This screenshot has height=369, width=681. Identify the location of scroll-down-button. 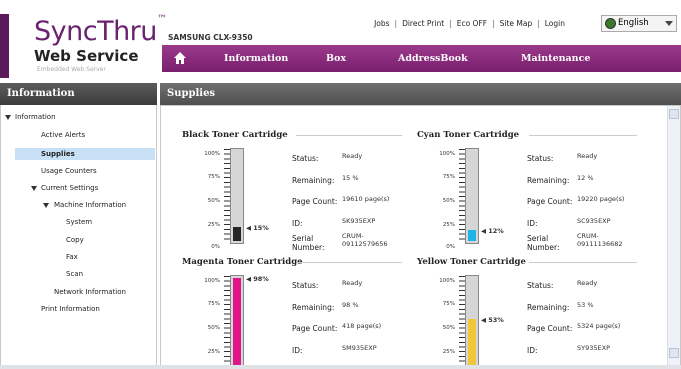
(674, 353).